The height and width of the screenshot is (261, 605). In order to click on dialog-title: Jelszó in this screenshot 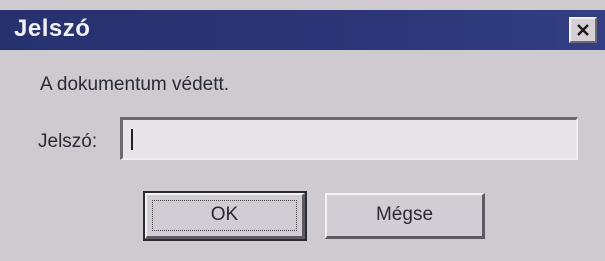, I will do `click(52, 28)`.